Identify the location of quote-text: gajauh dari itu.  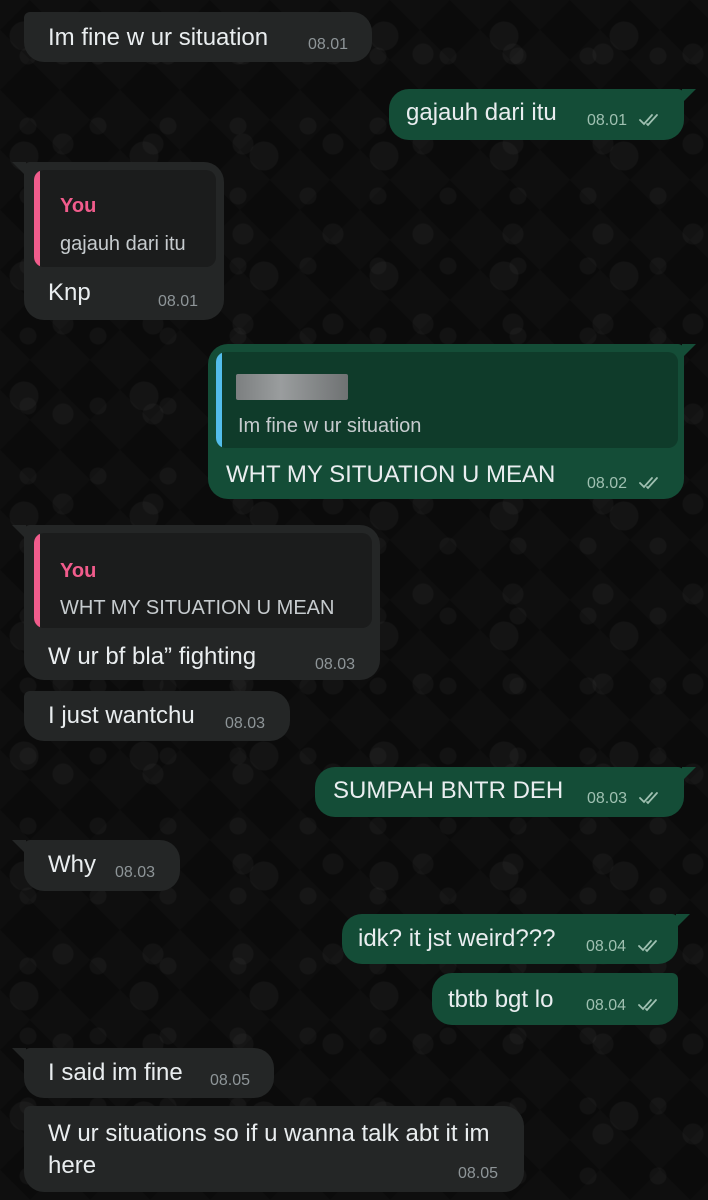
(123, 244).